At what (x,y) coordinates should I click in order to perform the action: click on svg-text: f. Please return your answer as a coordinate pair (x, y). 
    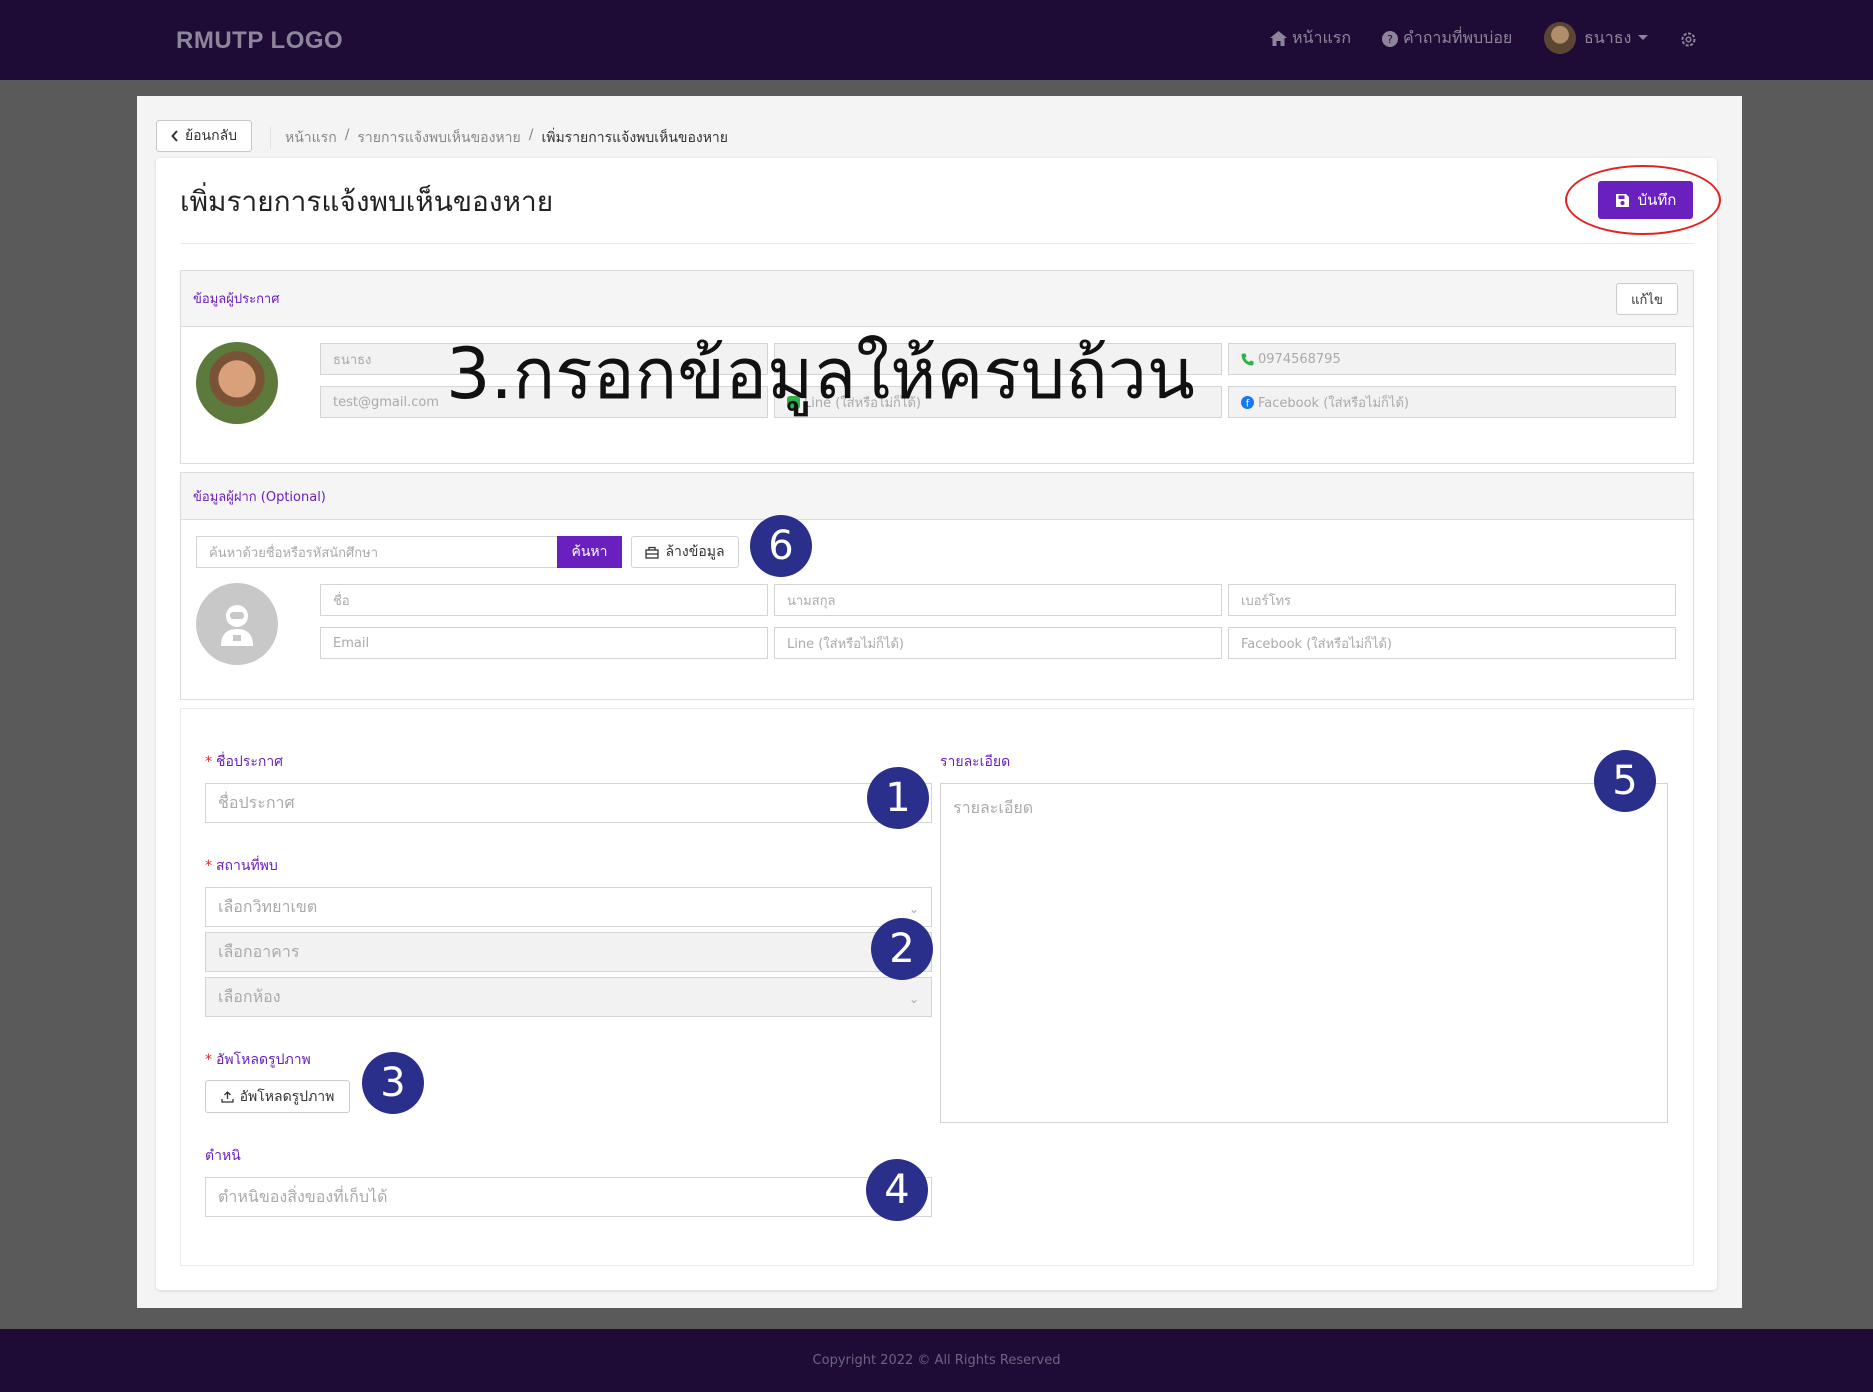
    Looking at the image, I should click on (1248, 403).